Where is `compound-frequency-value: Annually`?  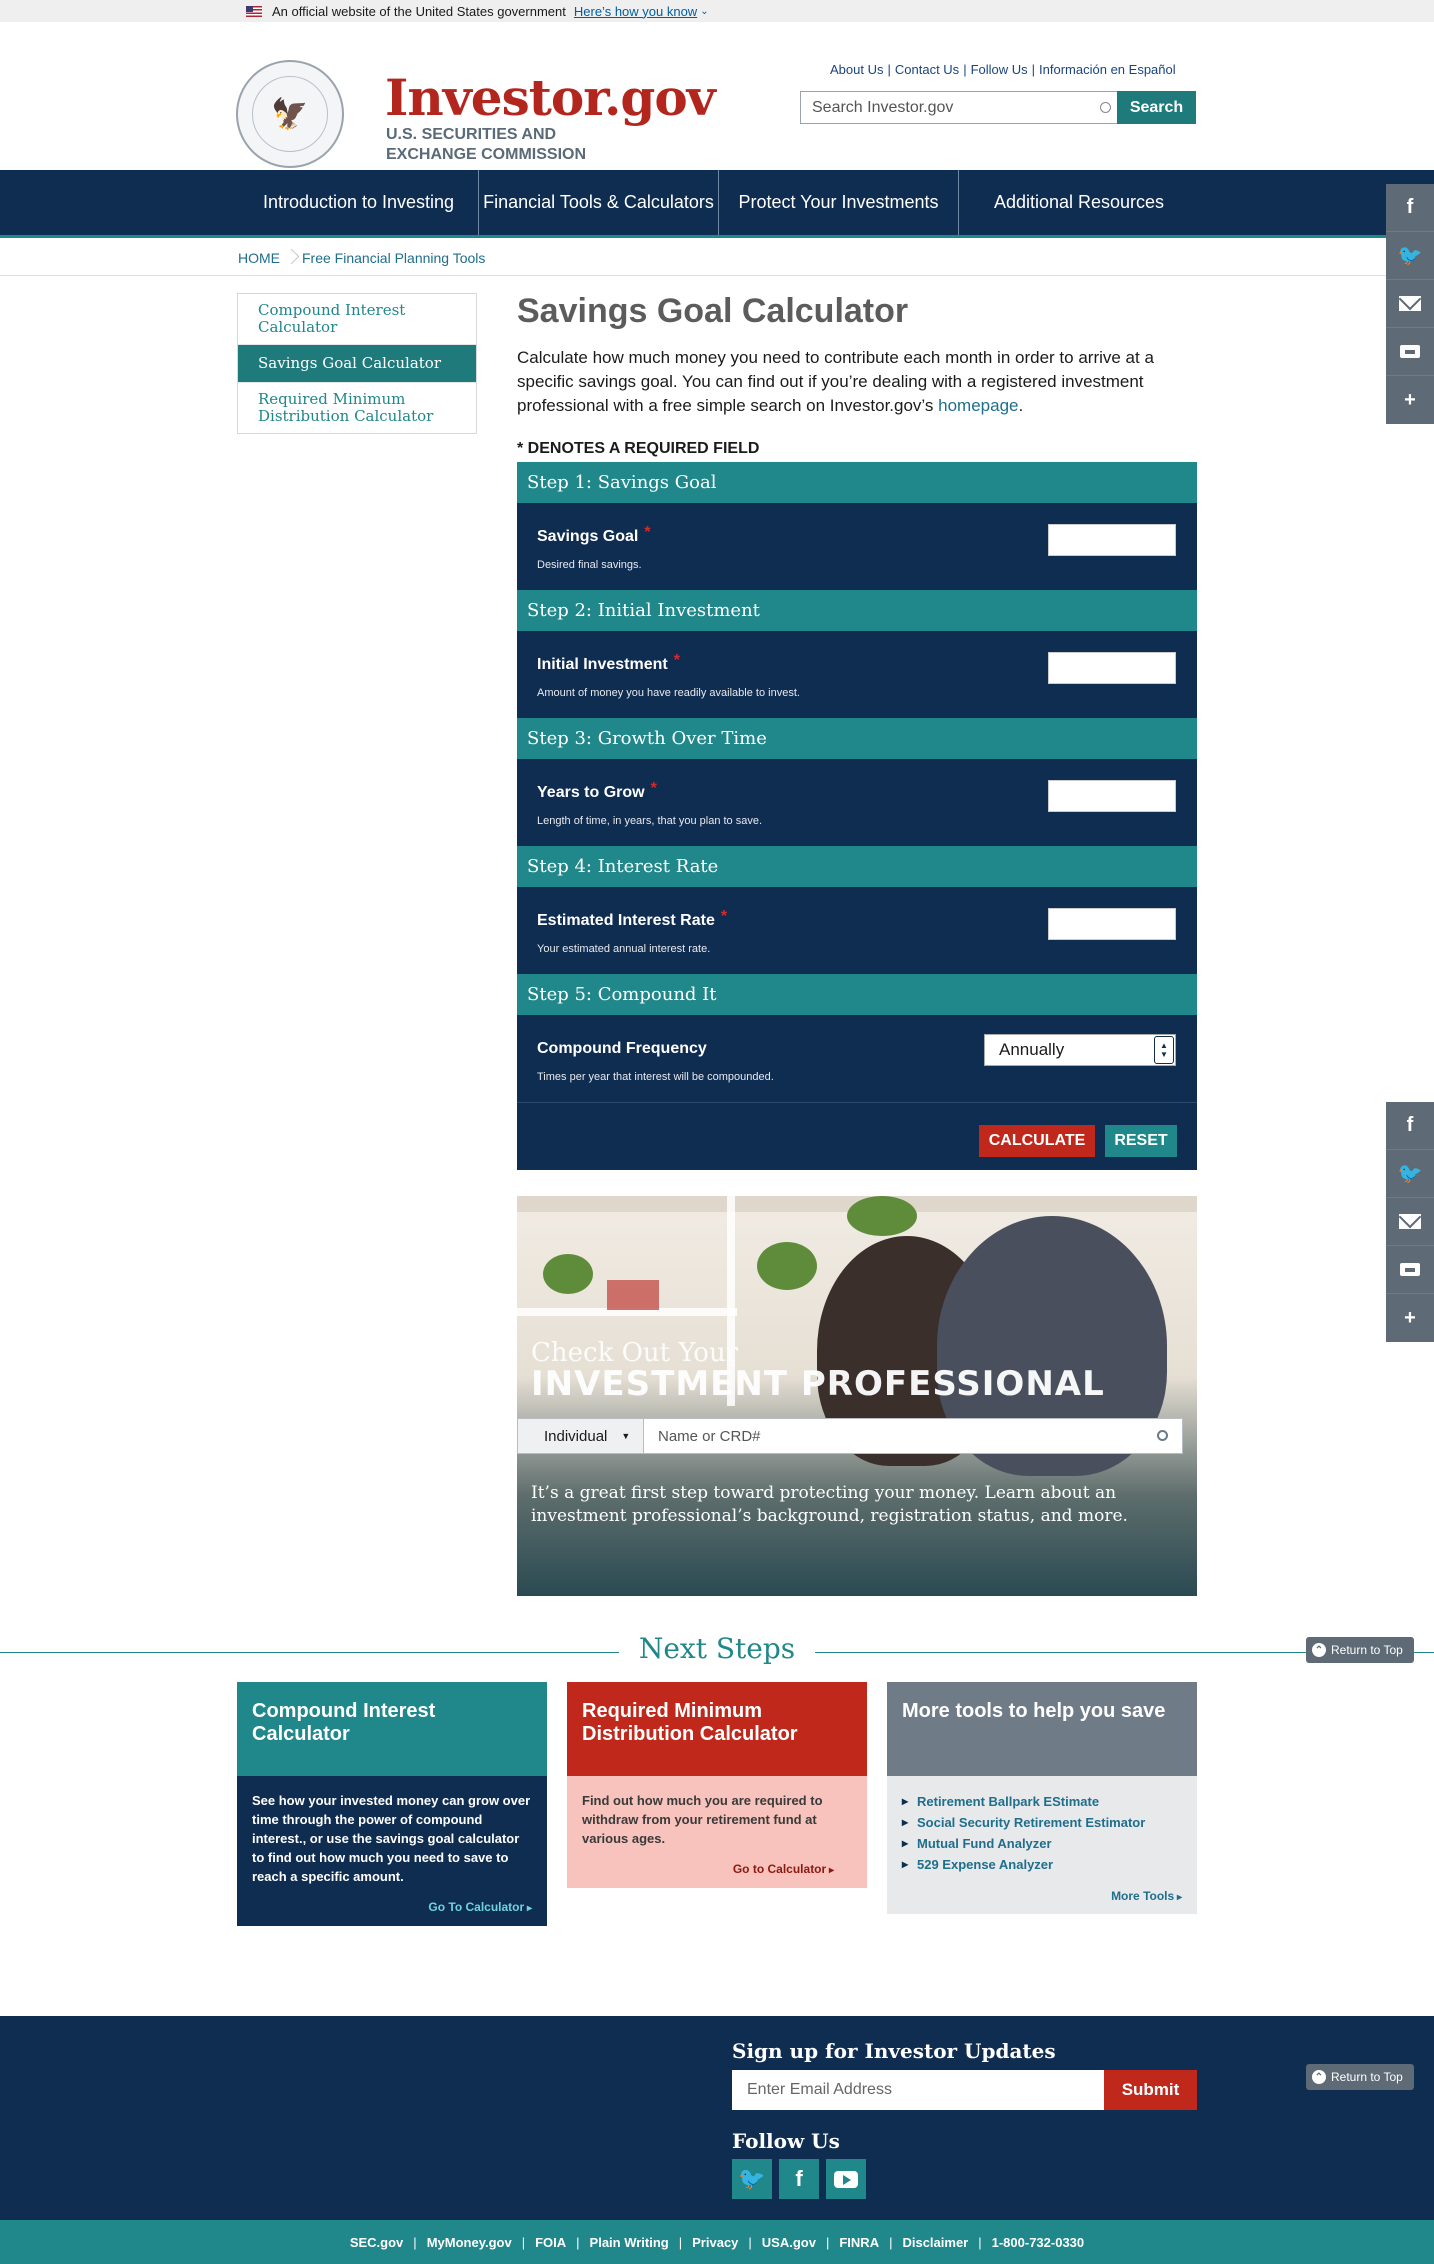
compound-frequency-value: Annually is located at coordinates (1032, 1049).